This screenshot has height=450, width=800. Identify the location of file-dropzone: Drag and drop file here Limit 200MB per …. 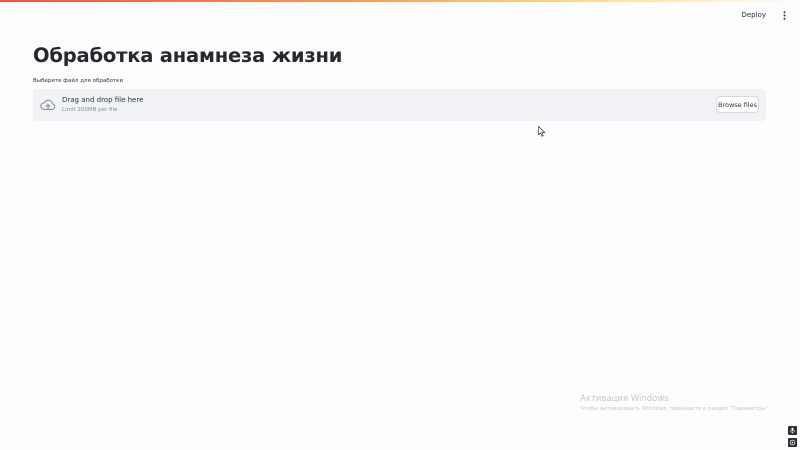
(399, 105).